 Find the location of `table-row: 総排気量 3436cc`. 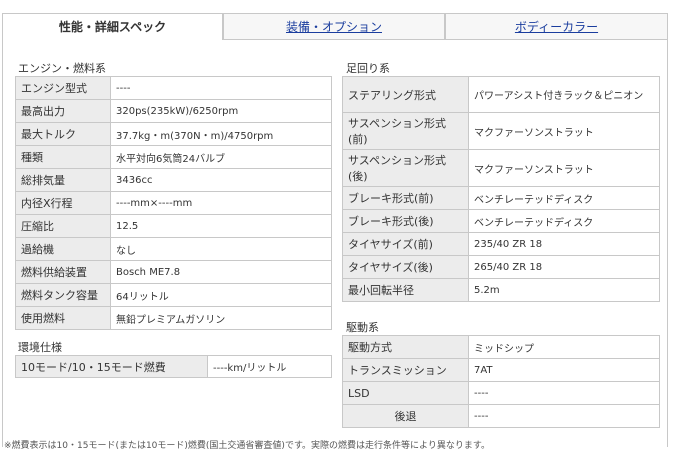

table-row: 総排気量 3436cc is located at coordinates (173, 180).